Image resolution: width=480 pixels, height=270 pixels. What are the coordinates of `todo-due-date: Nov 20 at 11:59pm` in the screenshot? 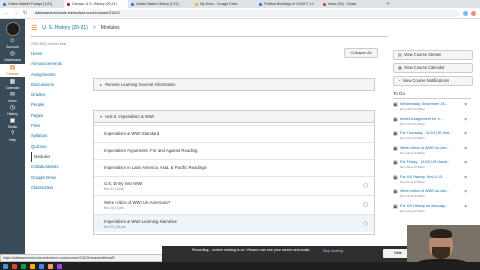 It's located at (413, 167).